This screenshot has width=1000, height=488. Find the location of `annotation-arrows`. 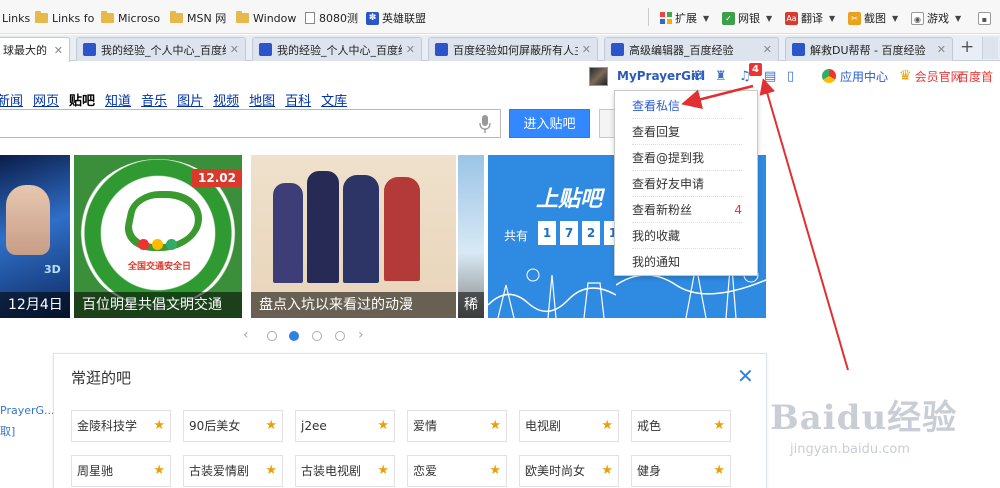

annotation-arrows is located at coordinates (765, 224).